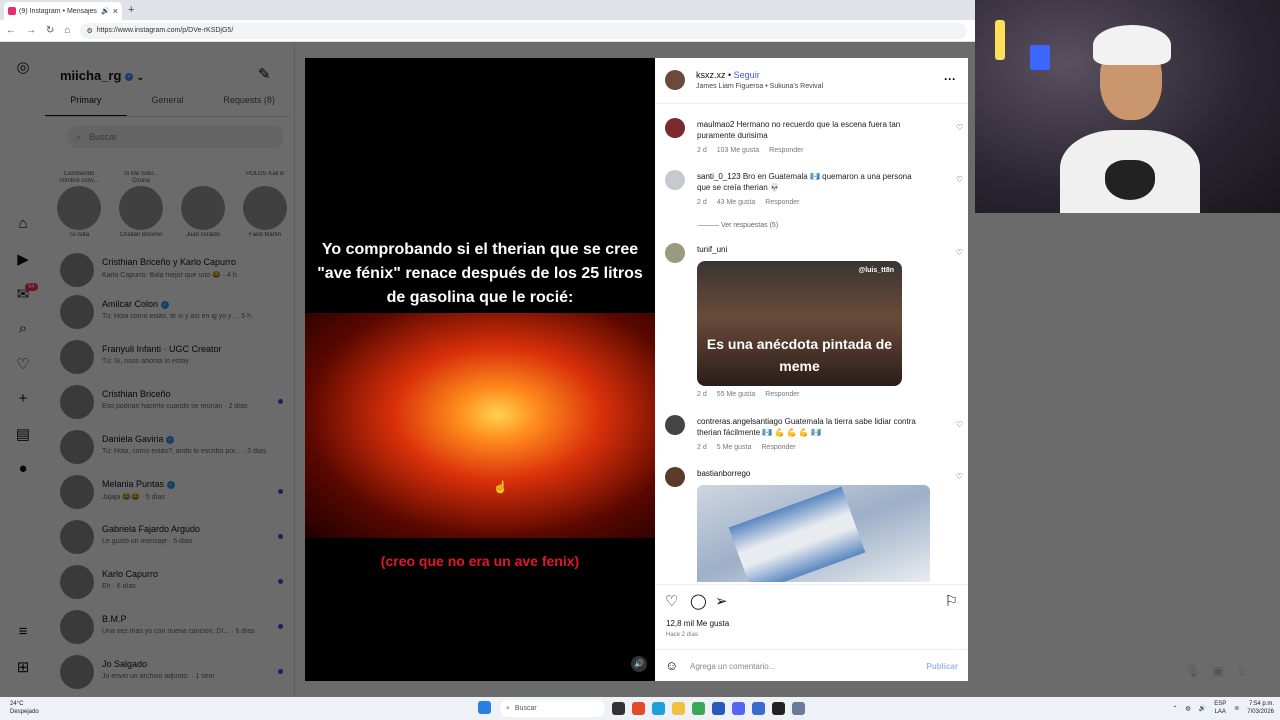 The width and height of the screenshot is (1280, 720). What do you see at coordinates (1236, 708) in the screenshot?
I see `wifi-icon: ≋` at bounding box center [1236, 708].